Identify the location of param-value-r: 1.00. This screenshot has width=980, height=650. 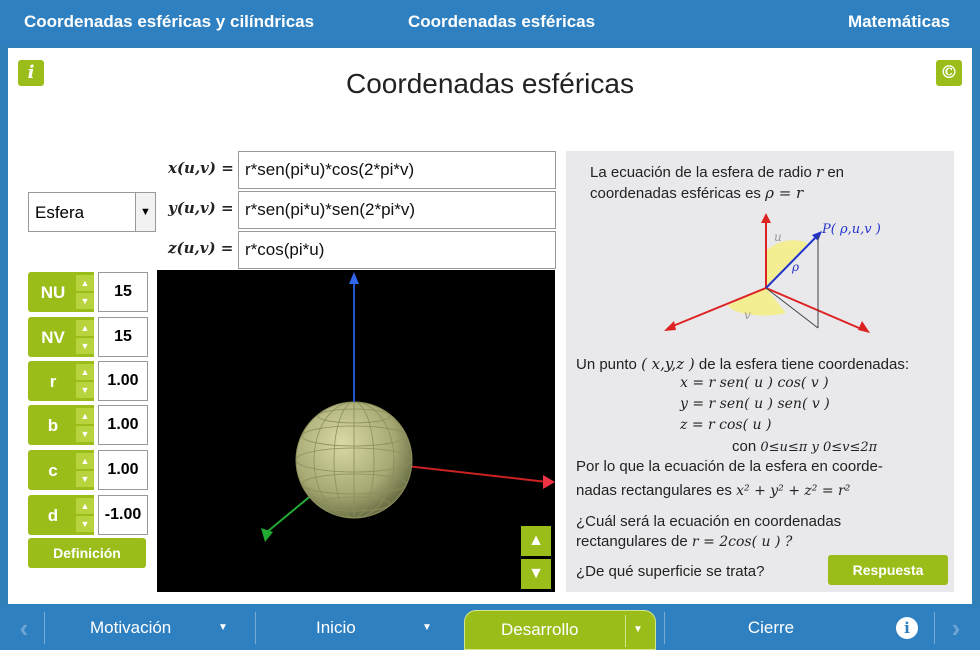
(123, 381).